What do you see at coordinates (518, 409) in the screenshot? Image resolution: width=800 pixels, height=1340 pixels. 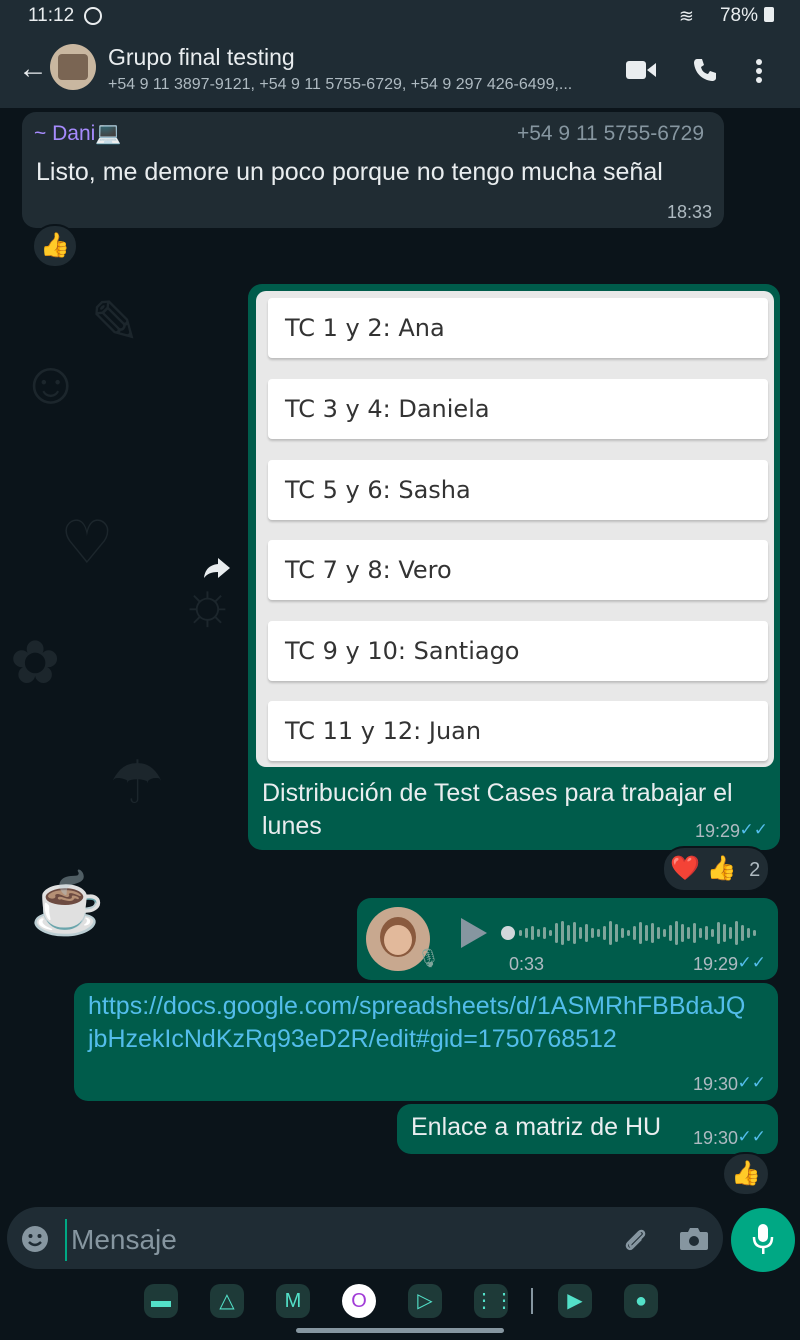 I see `image-row: TC 3 y 4: Daniela` at bounding box center [518, 409].